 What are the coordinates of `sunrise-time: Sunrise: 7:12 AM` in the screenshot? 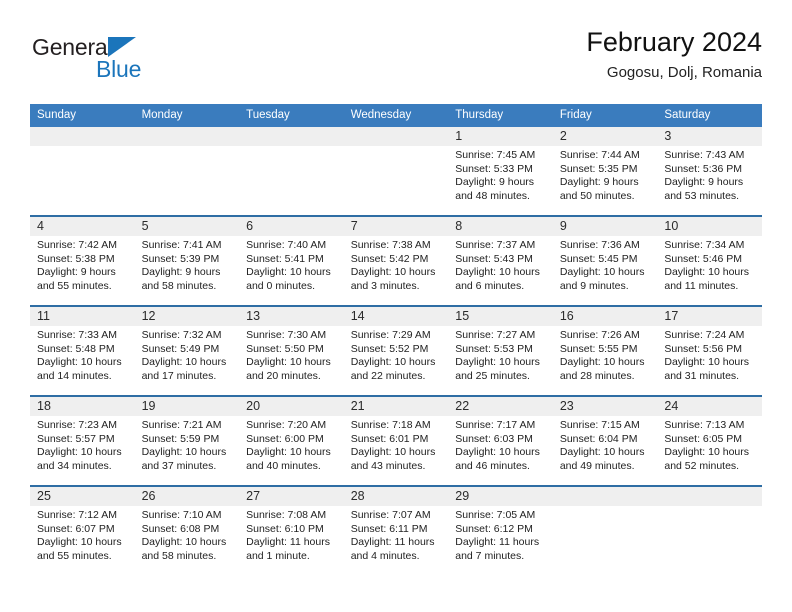 It's located at (77, 515).